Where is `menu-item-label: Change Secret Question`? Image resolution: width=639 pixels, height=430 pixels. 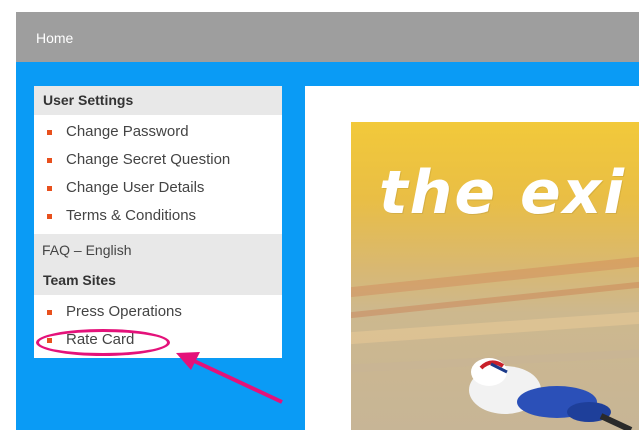
menu-item-label: Change Secret Question is located at coordinates (148, 159).